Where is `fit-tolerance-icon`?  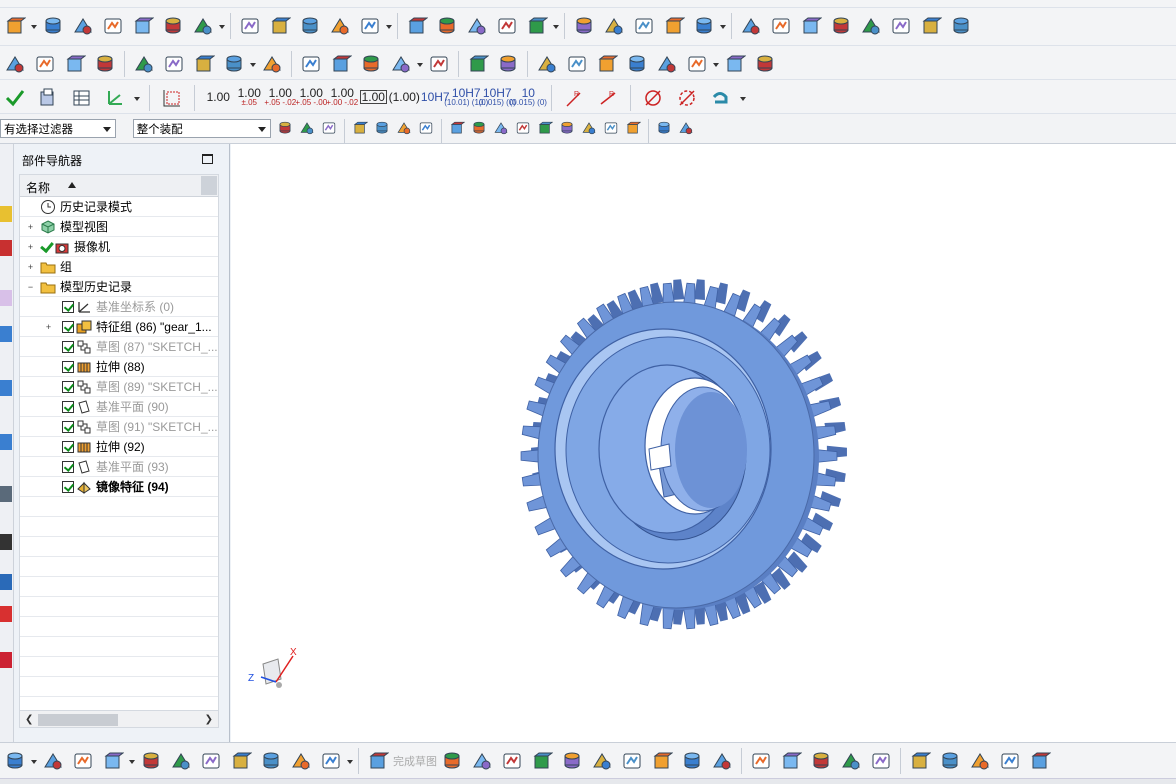 fit-tolerance-icon is located at coordinates (697, 64).